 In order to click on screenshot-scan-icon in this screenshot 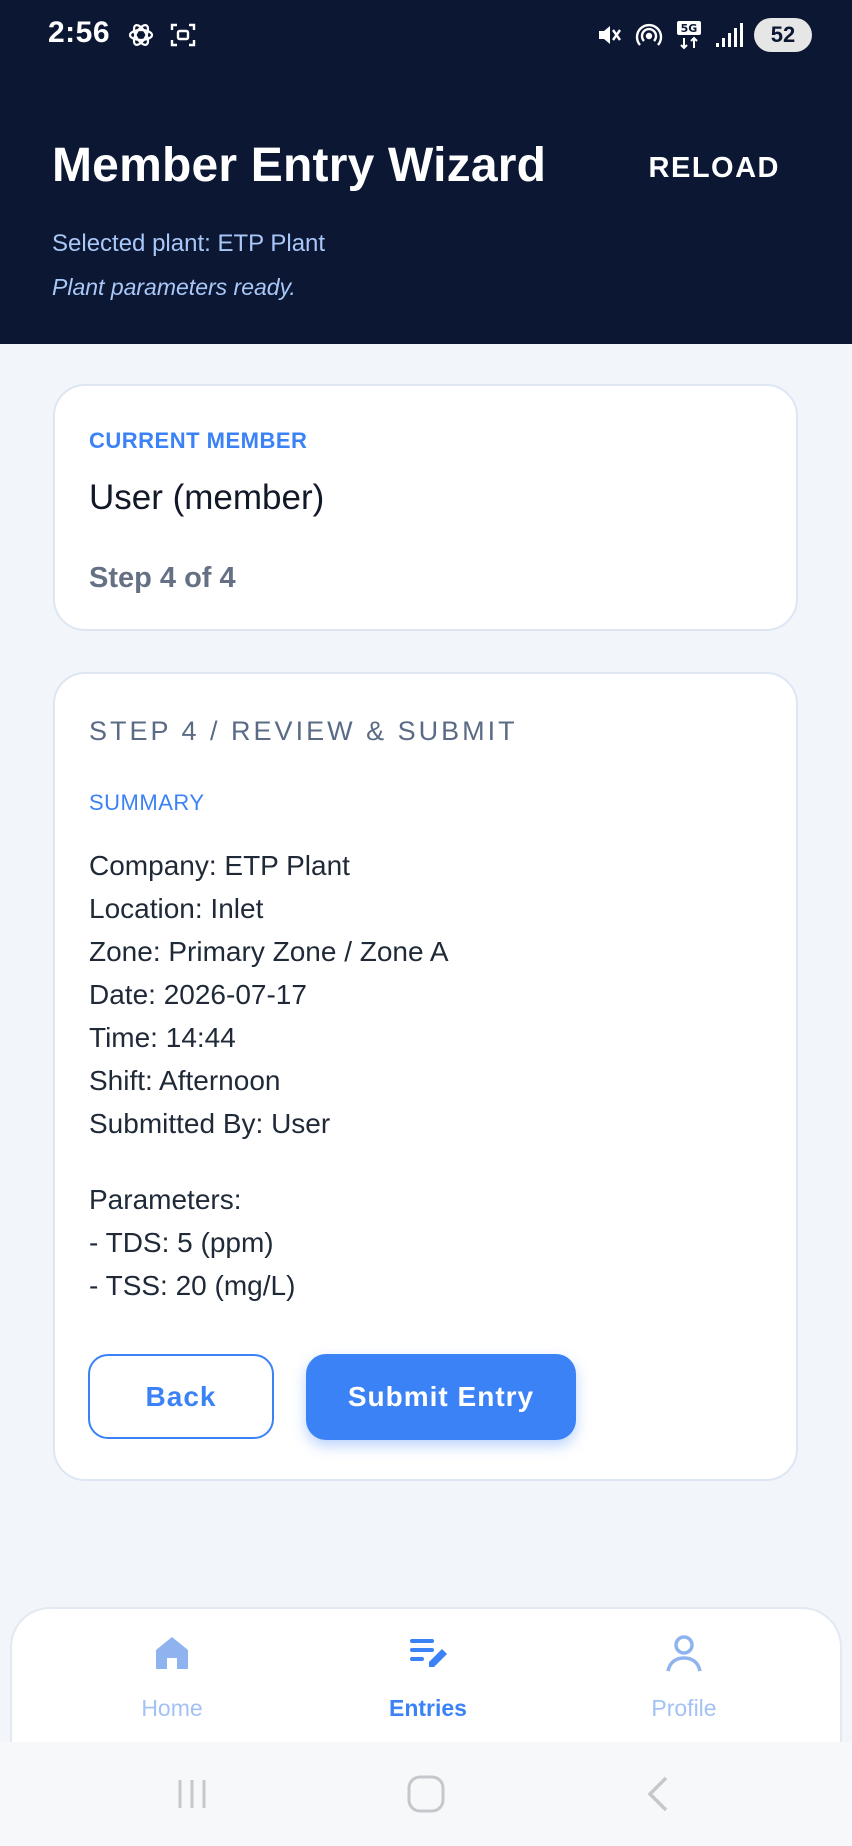, I will do `click(183, 35)`.